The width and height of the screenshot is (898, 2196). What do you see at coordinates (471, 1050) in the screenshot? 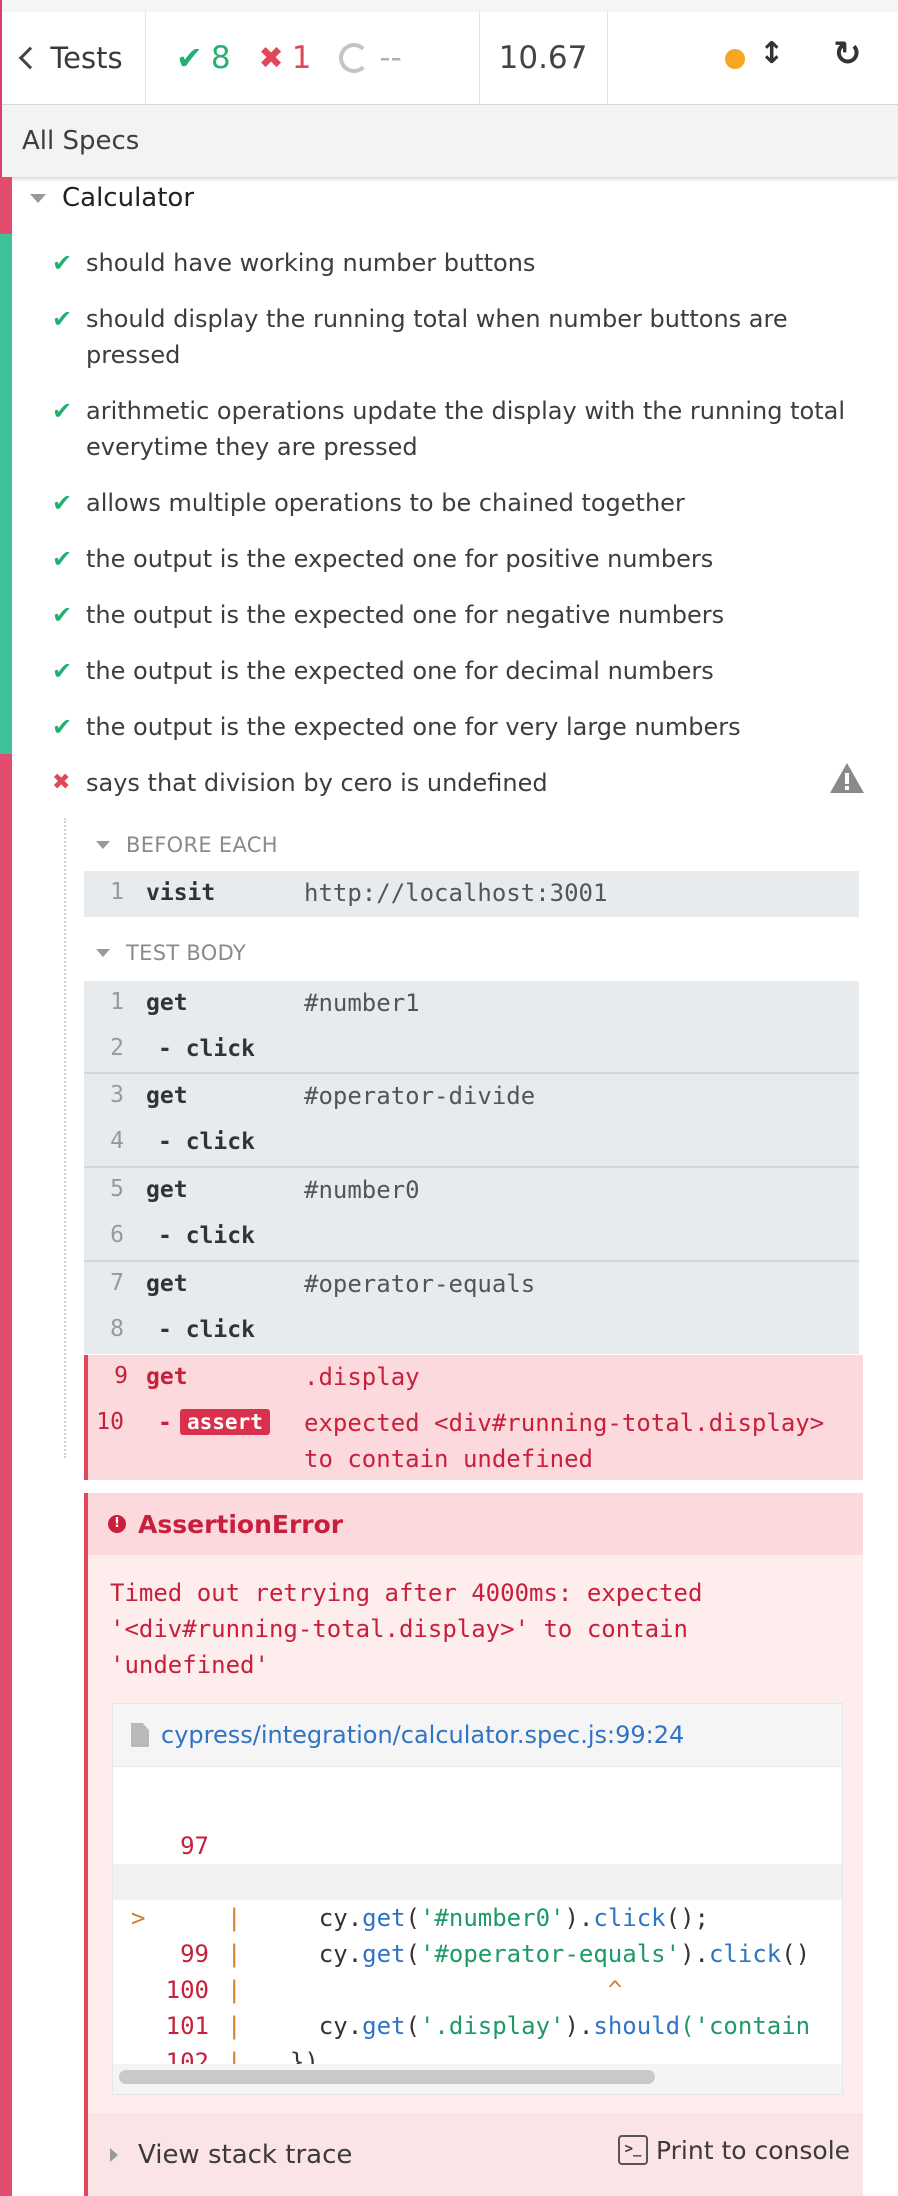
I see `command-row: 2 - click` at bounding box center [471, 1050].